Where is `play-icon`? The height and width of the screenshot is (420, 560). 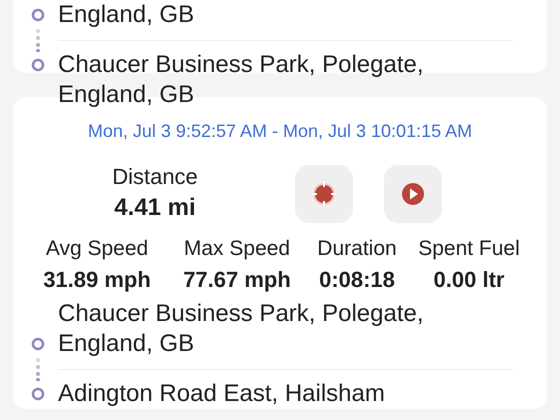 play-icon is located at coordinates (413, 194).